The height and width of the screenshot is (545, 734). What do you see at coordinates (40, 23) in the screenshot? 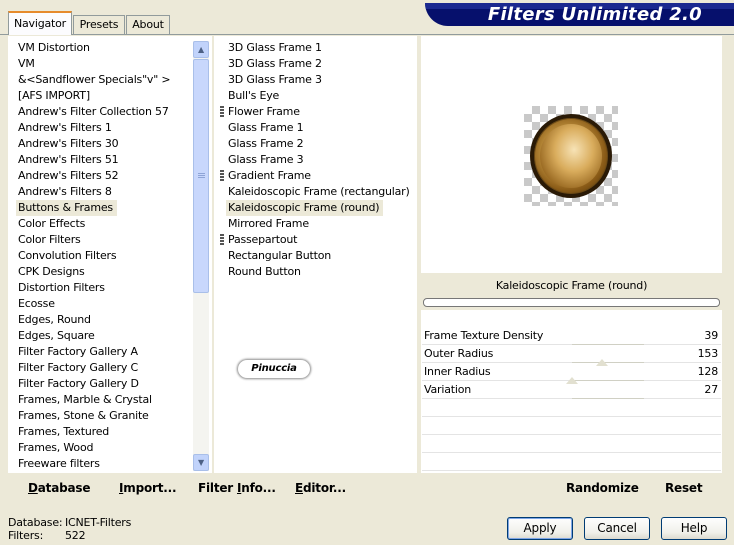
I see `tab-navigator: Navigator` at bounding box center [40, 23].